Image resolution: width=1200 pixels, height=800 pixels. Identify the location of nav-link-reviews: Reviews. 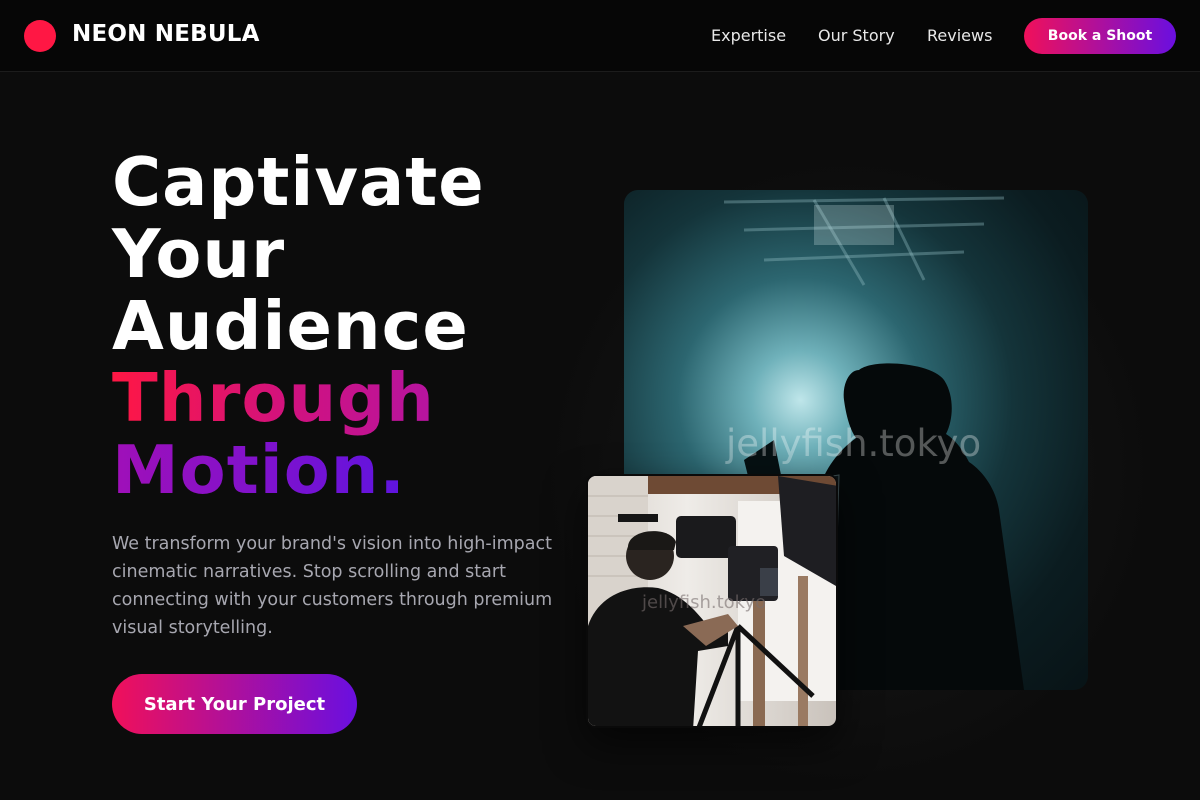
(959, 35).